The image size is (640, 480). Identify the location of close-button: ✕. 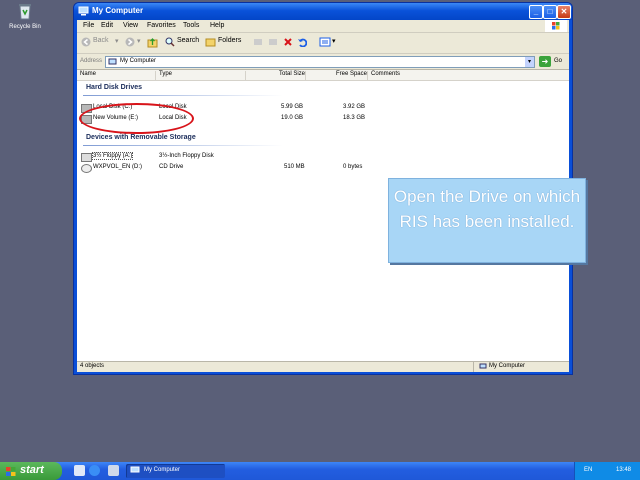
(564, 12).